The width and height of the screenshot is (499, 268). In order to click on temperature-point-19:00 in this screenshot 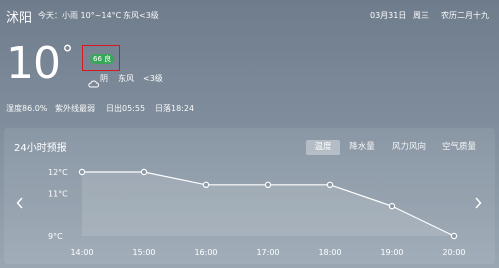, I will do `click(392, 206)`.